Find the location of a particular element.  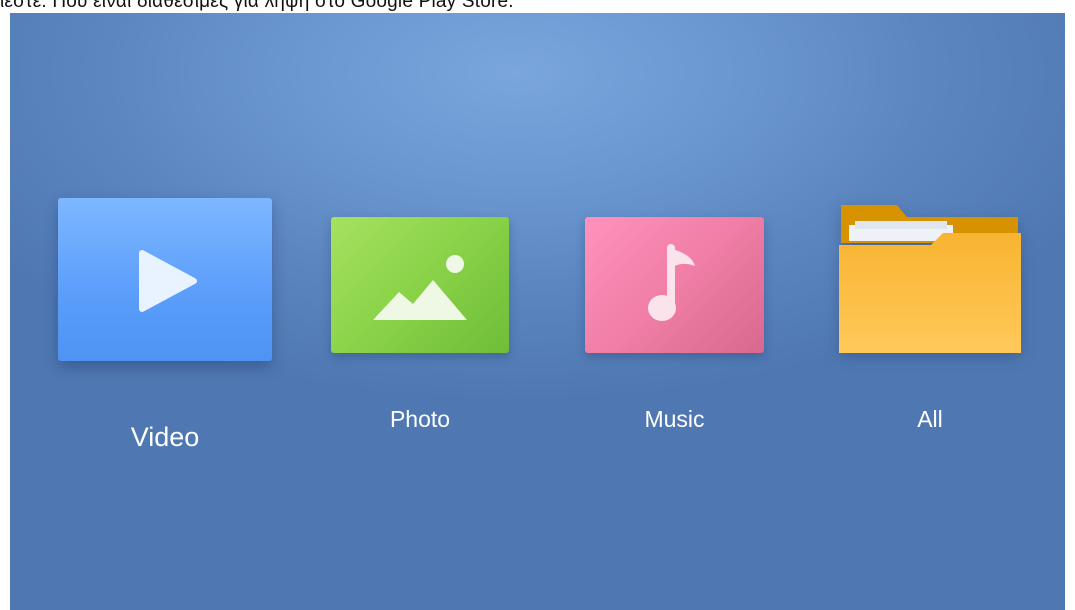

video-card is located at coordinates (165, 279).